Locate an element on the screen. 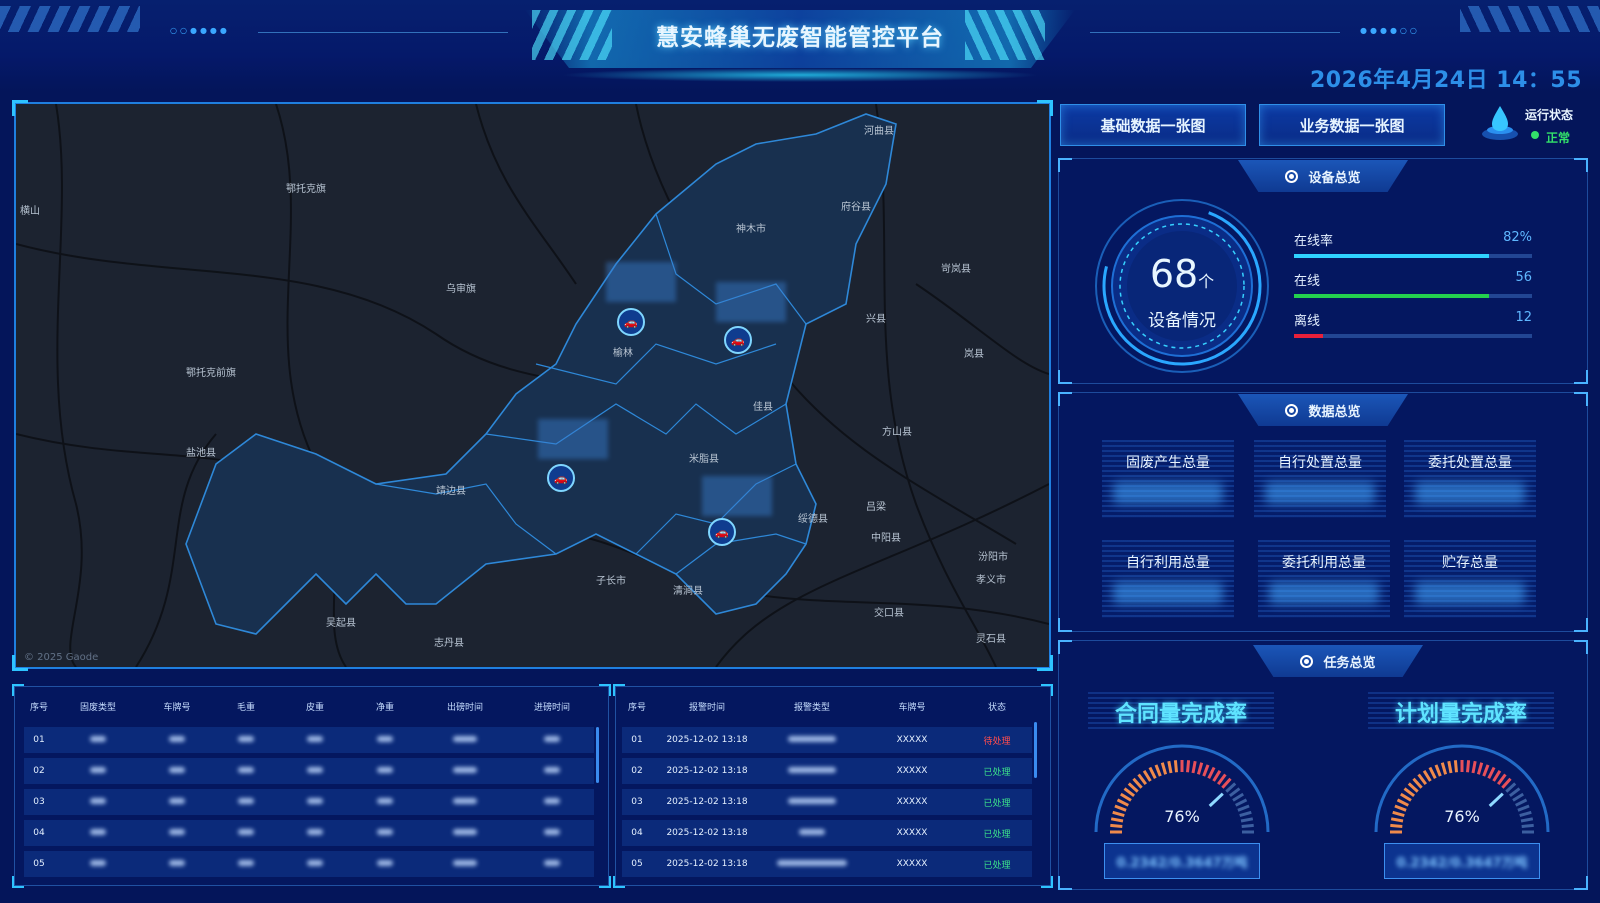 This screenshot has width=1600, height=903. table-row: 02 2025-12-02 13:18 XXXXX 已处理 is located at coordinates (827, 771).